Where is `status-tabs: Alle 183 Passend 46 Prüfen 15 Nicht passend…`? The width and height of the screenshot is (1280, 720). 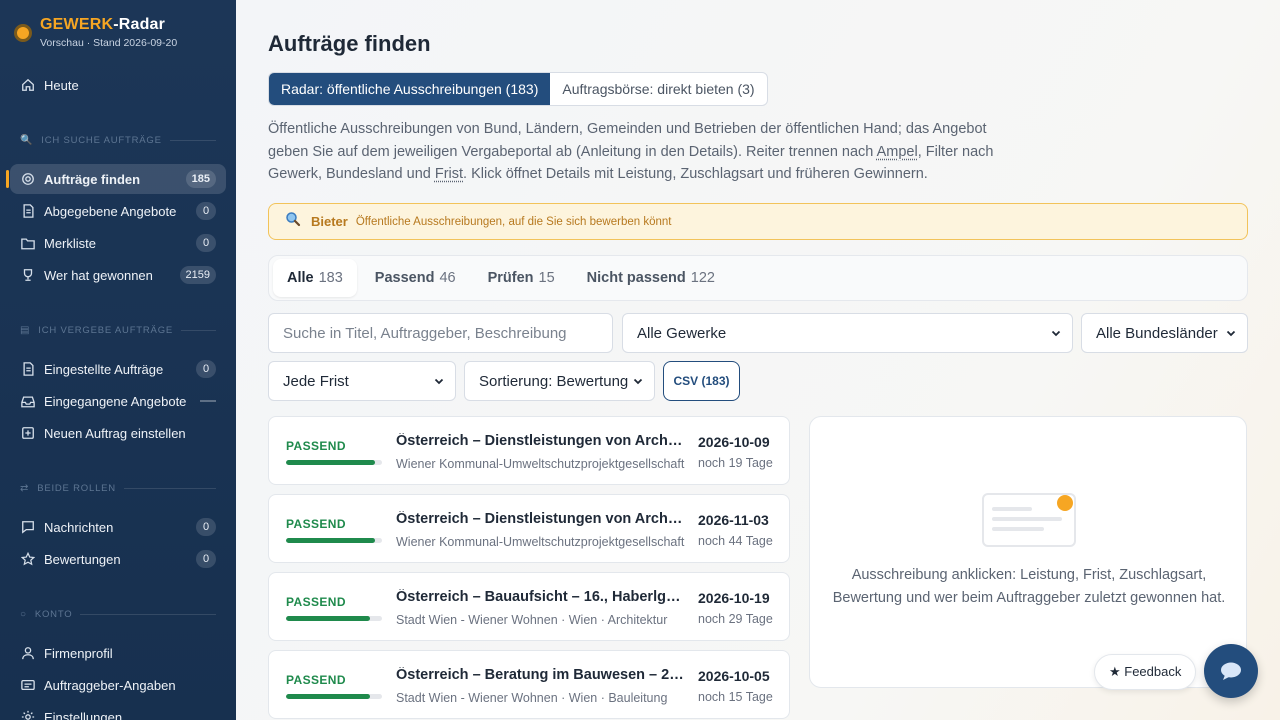
status-tabs: Alle 183 Passend 46 Prüfen 15 Nicht passend… is located at coordinates (758, 278).